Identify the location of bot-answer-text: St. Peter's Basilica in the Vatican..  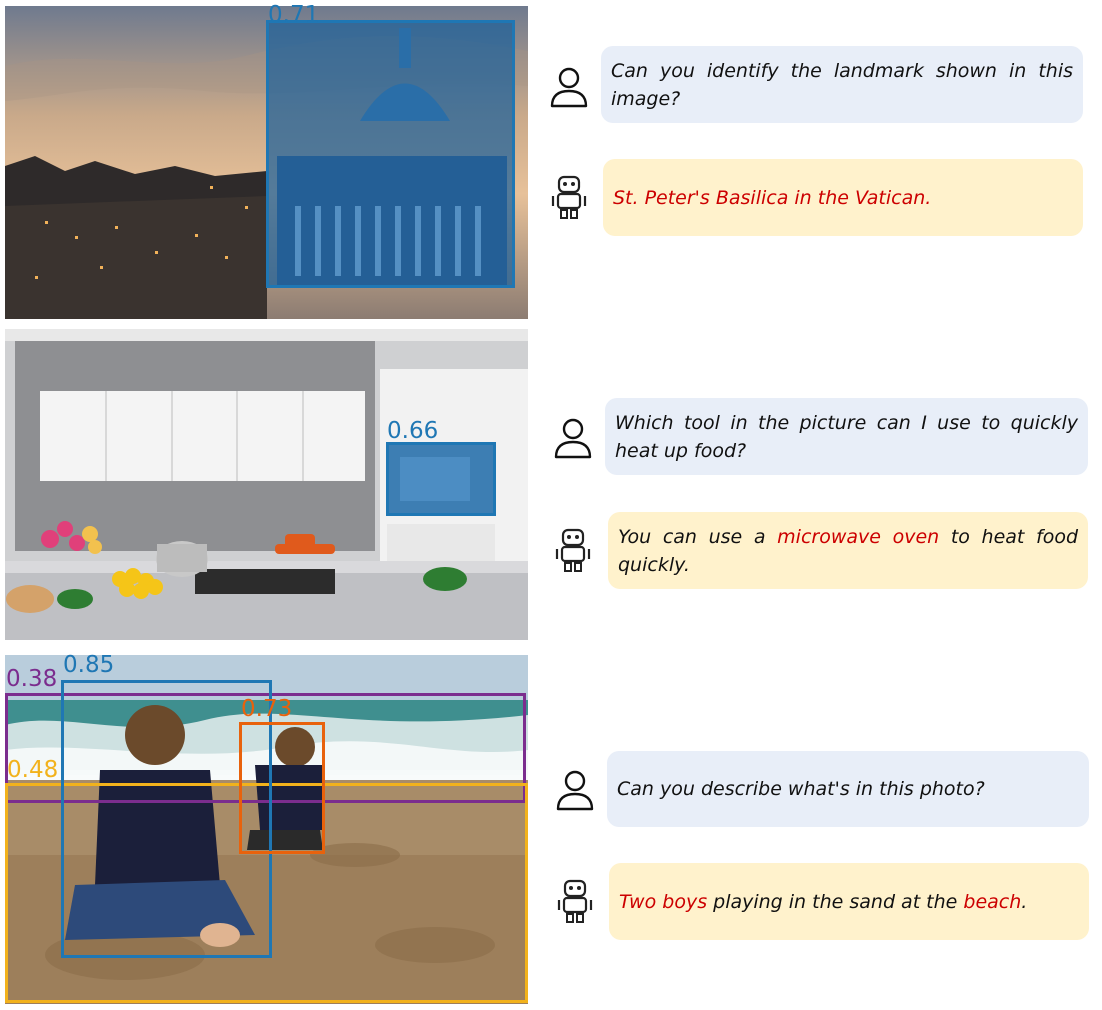
(843, 198).